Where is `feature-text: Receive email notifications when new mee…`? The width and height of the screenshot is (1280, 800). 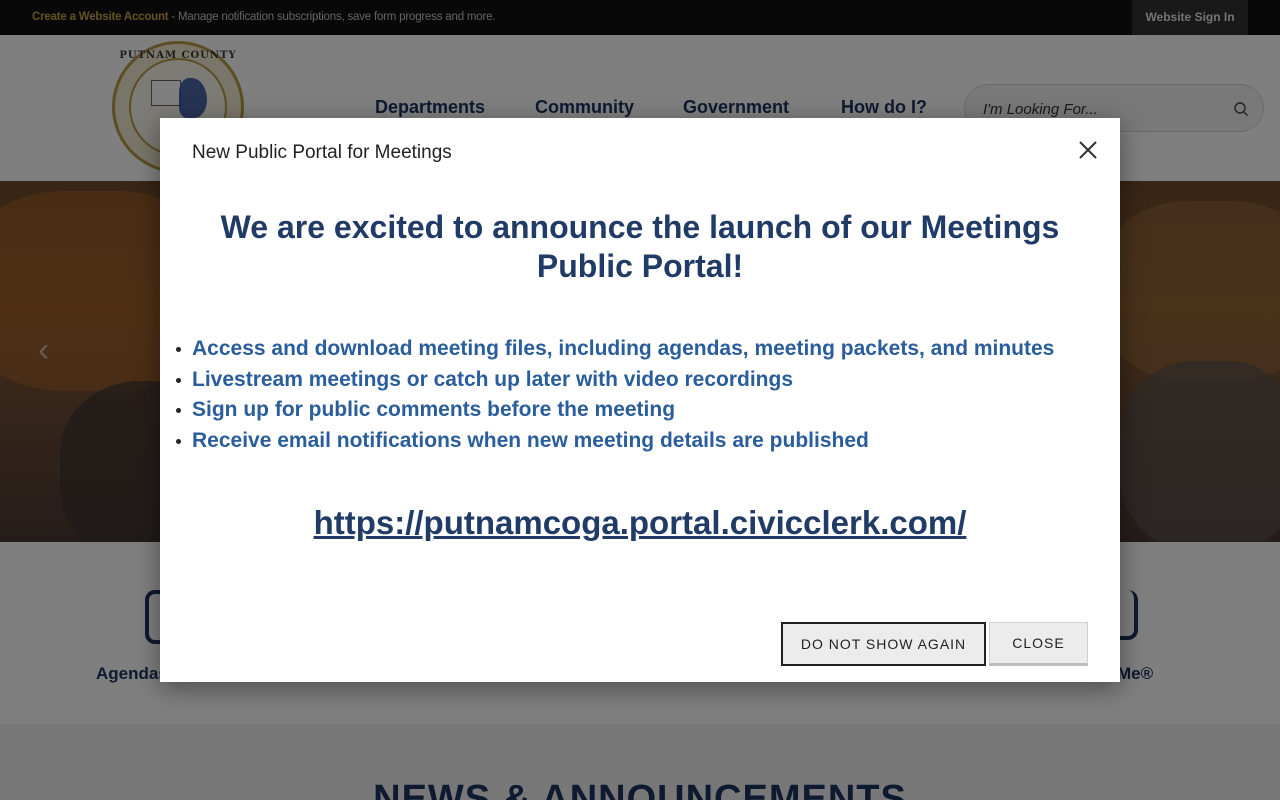 feature-text: Receive email notifications when new mee… is located at coordinates (530, 440).